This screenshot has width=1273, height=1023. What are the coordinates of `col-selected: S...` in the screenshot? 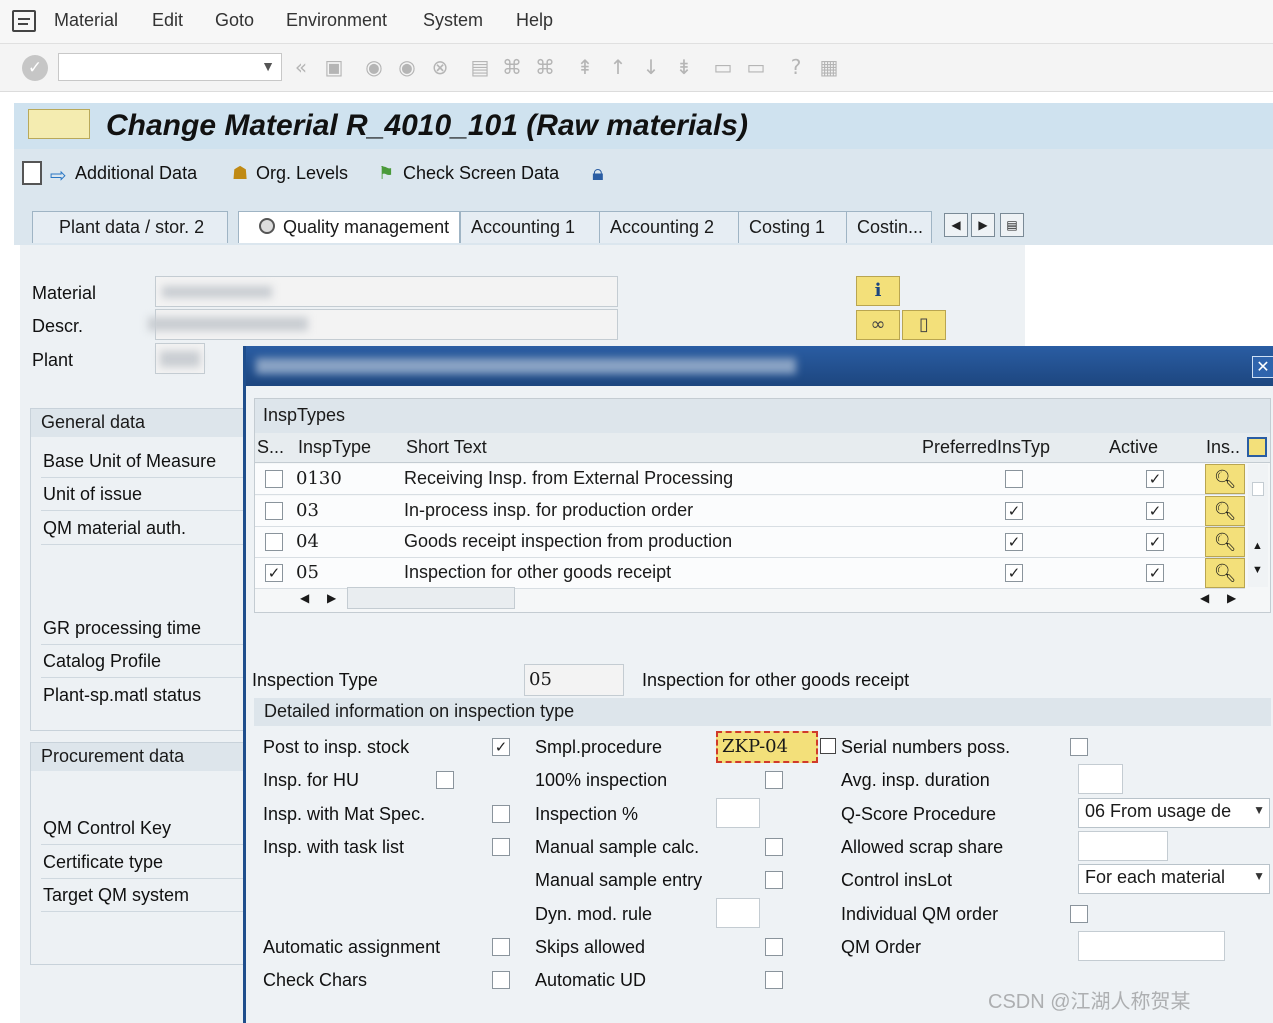 It's located at (270, 447).